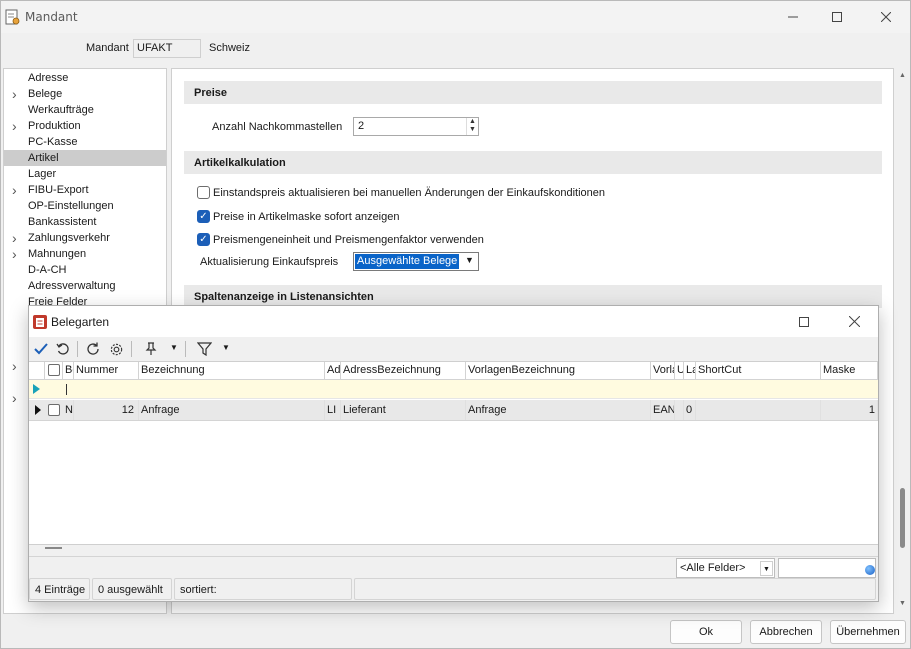  What do you see at coordinates (37, 371) in the screenshot?
I see `row-indicator-header` at bounding box center [37, 371].